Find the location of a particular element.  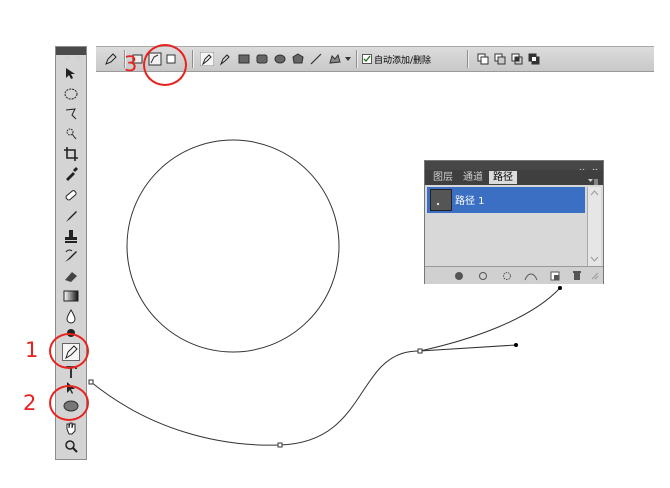

auto-add-delete-checkbox is located at coordinates (367, 59).